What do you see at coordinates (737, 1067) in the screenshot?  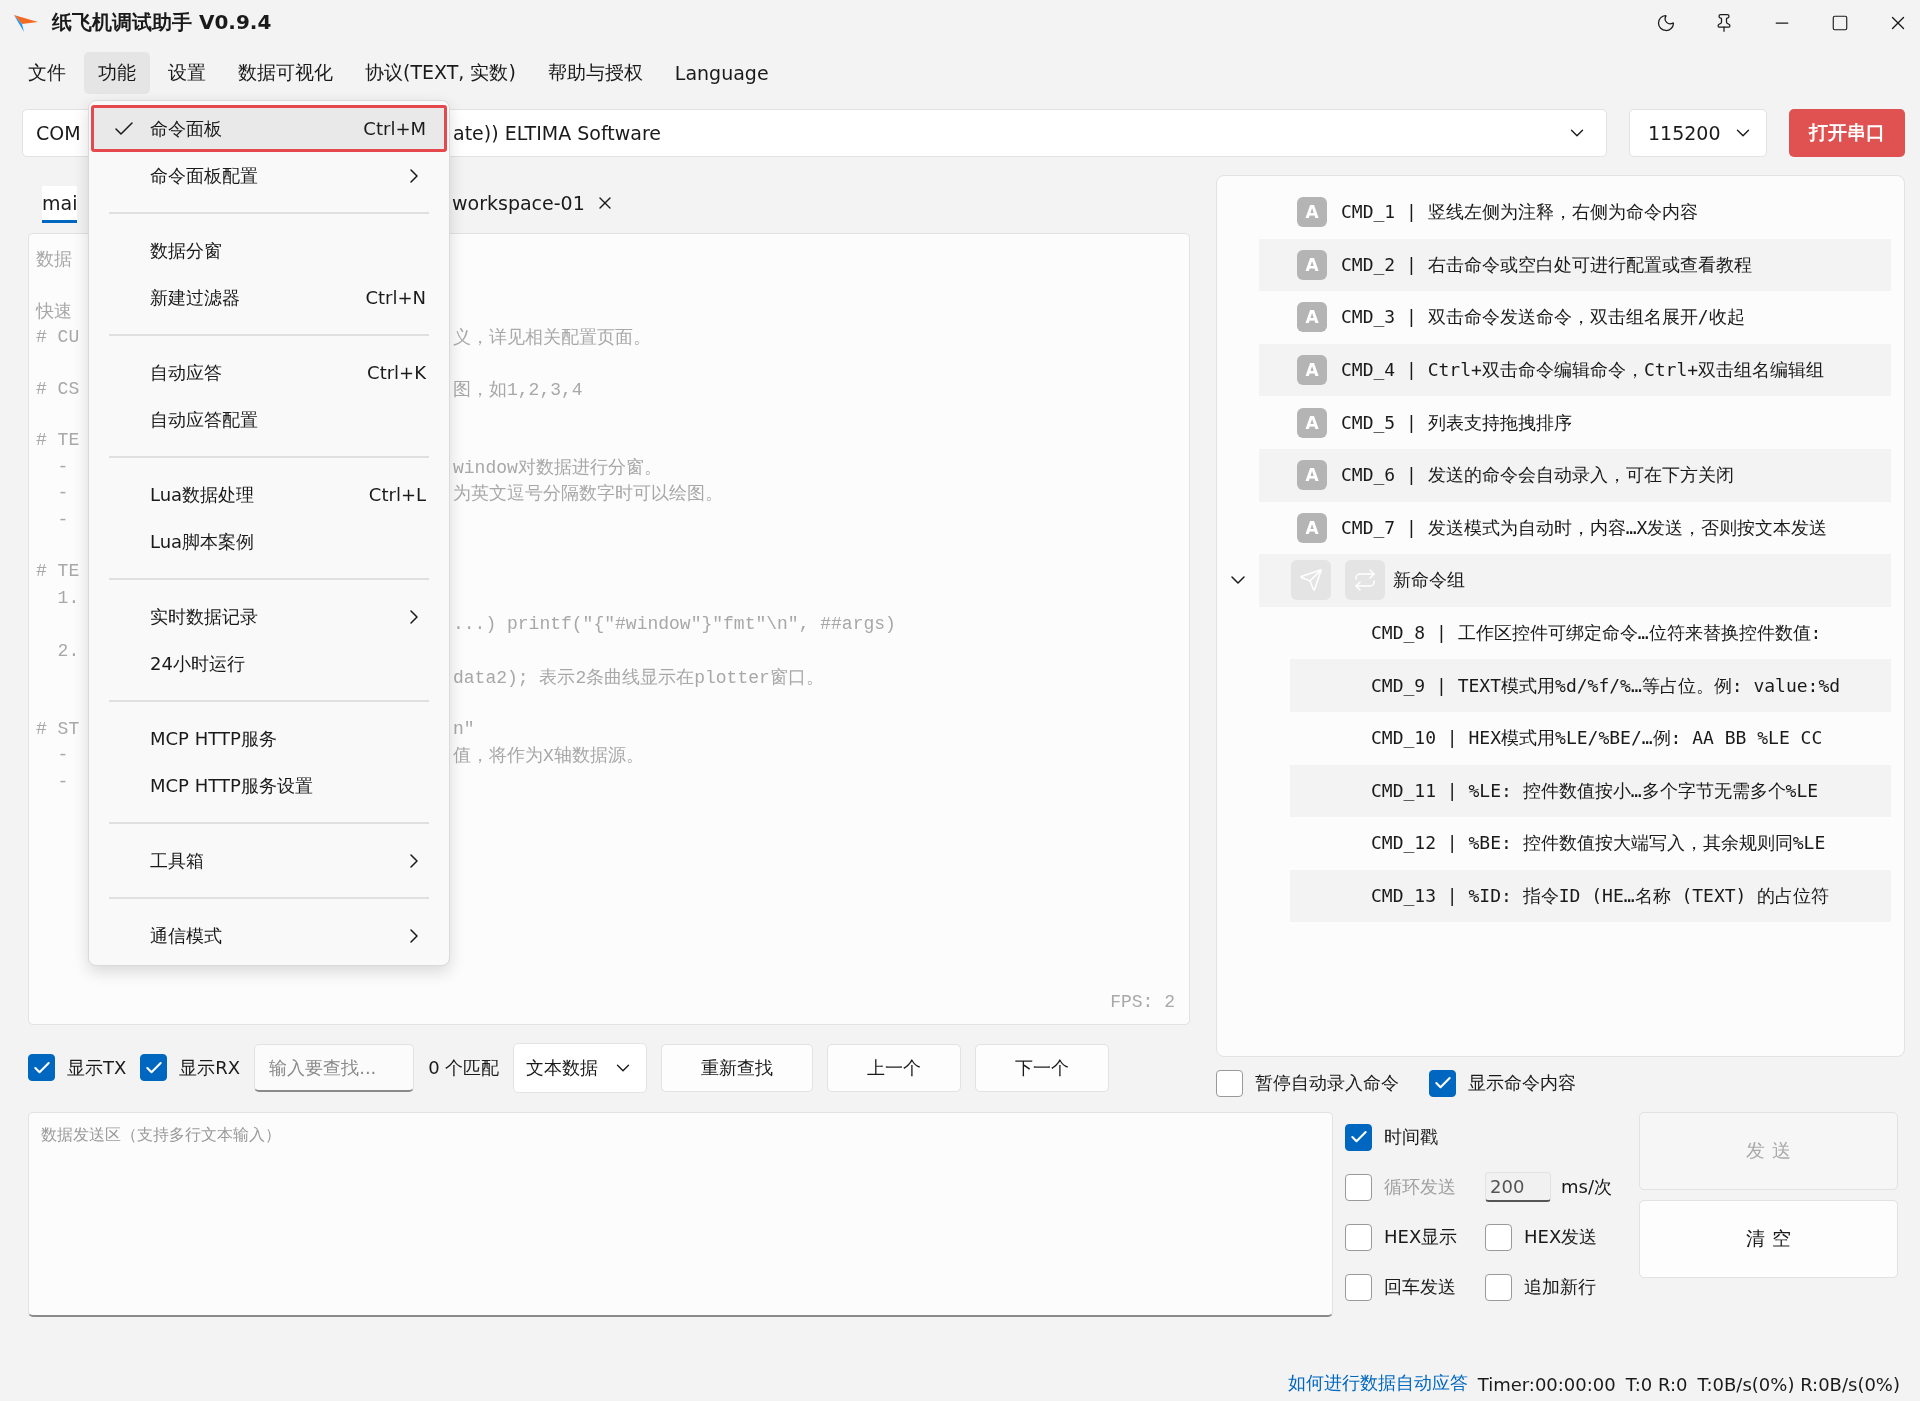 I see `find-button: 重新查找` at bounding box center [737, 1067].